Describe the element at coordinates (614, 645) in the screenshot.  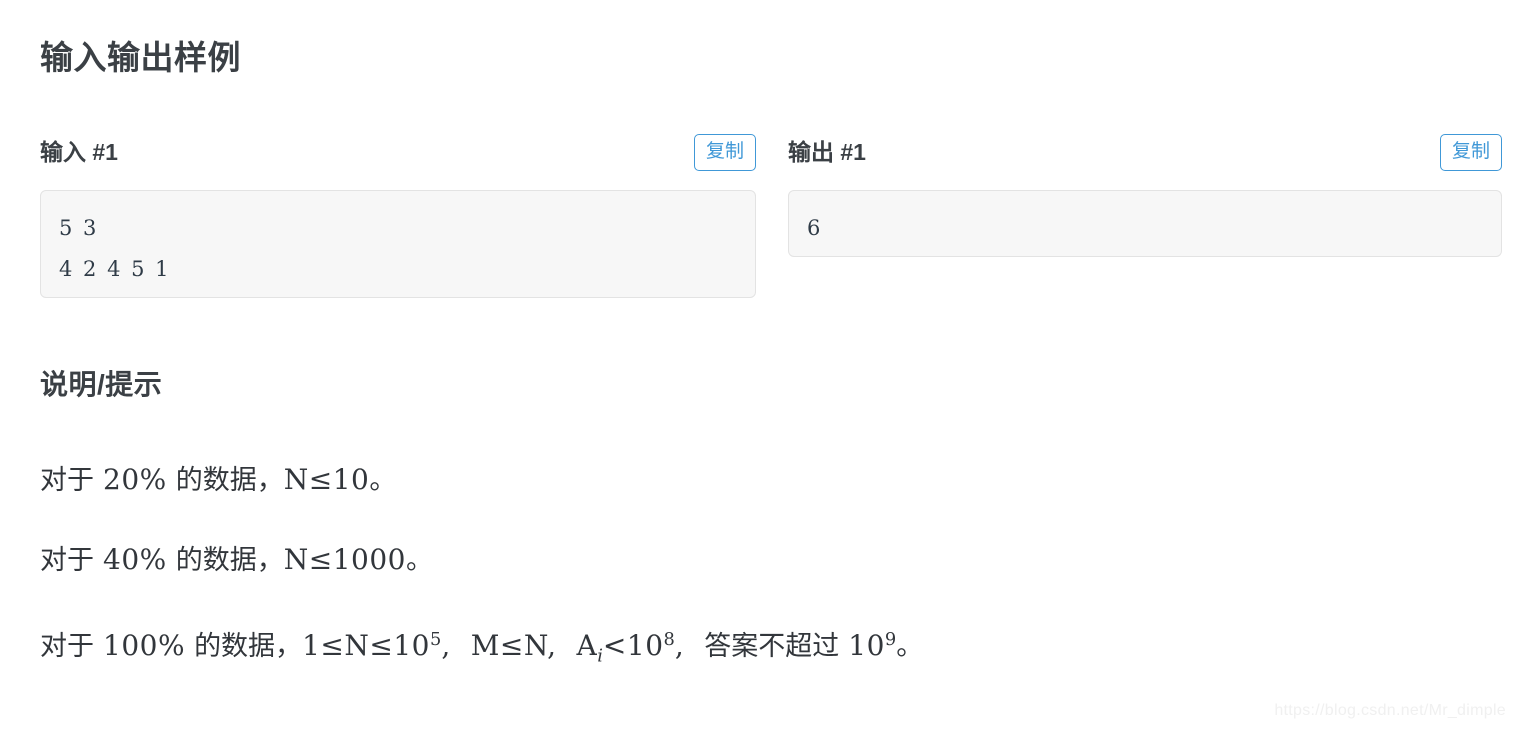
I see `hint-100-op4: <` at that location.